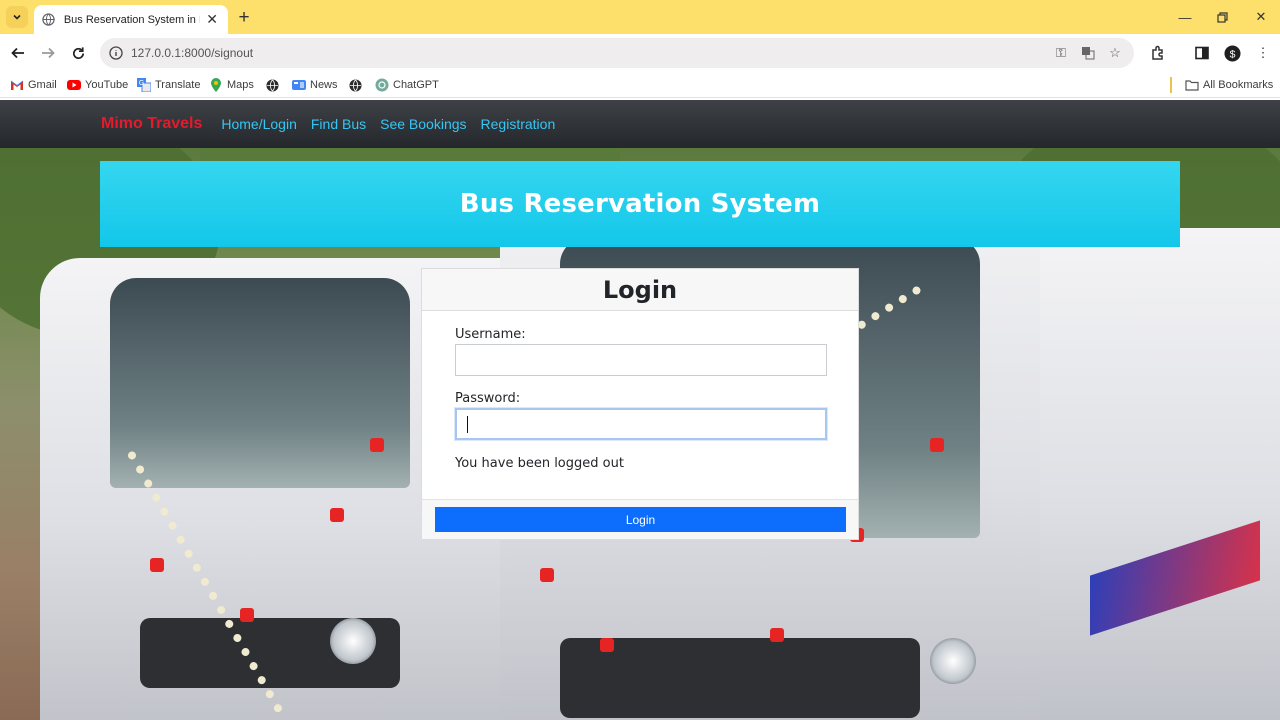 This screenshot has width=1280, height=720. I want to click on bookmark-label: Maps, so click(240, 85).